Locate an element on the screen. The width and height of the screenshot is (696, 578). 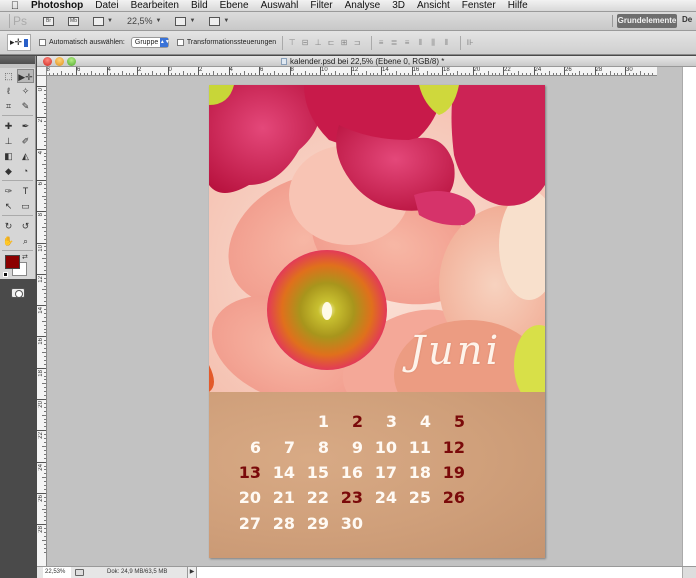
divider is located at coordinates (17, 180).